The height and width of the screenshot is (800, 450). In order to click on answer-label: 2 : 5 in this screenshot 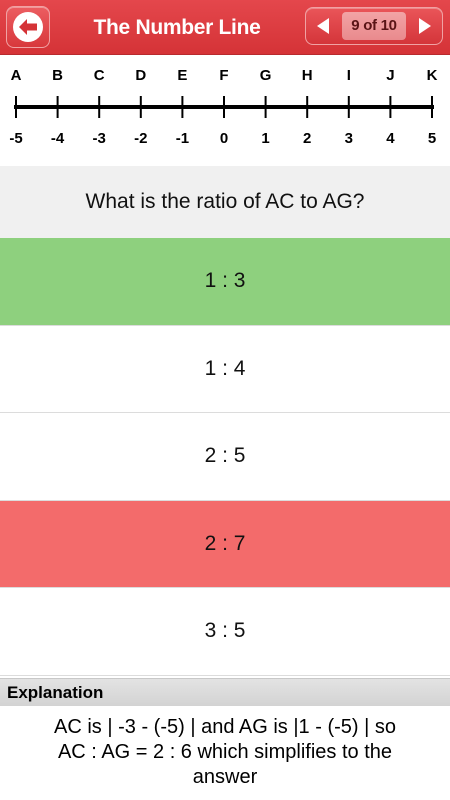, I will do `click(225, 456)`.